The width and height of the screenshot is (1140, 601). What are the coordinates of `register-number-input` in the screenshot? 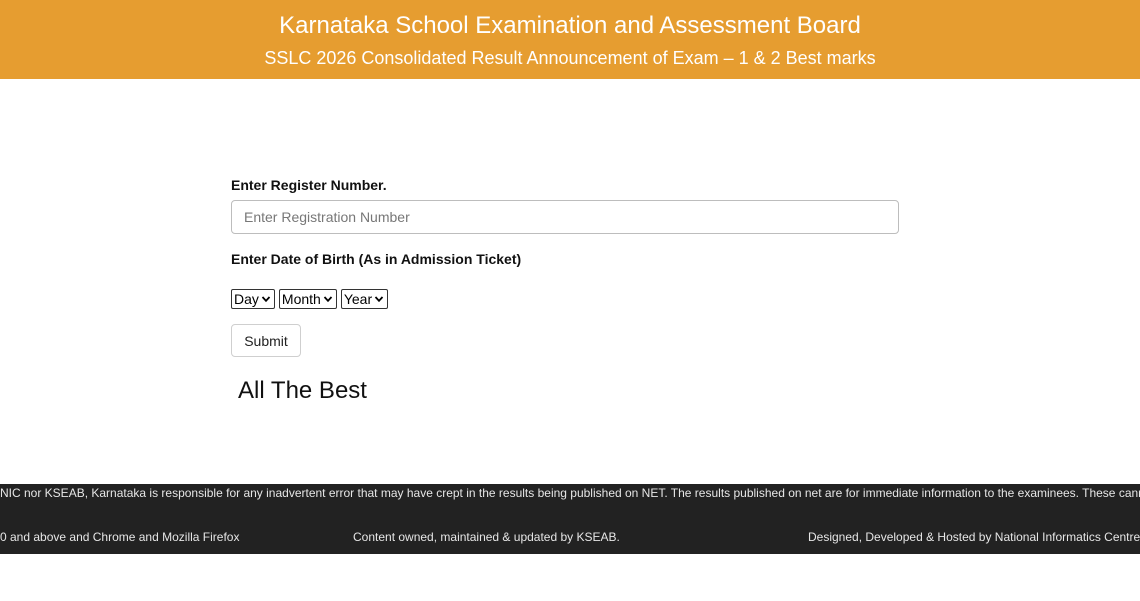 It's located at (565, 217).